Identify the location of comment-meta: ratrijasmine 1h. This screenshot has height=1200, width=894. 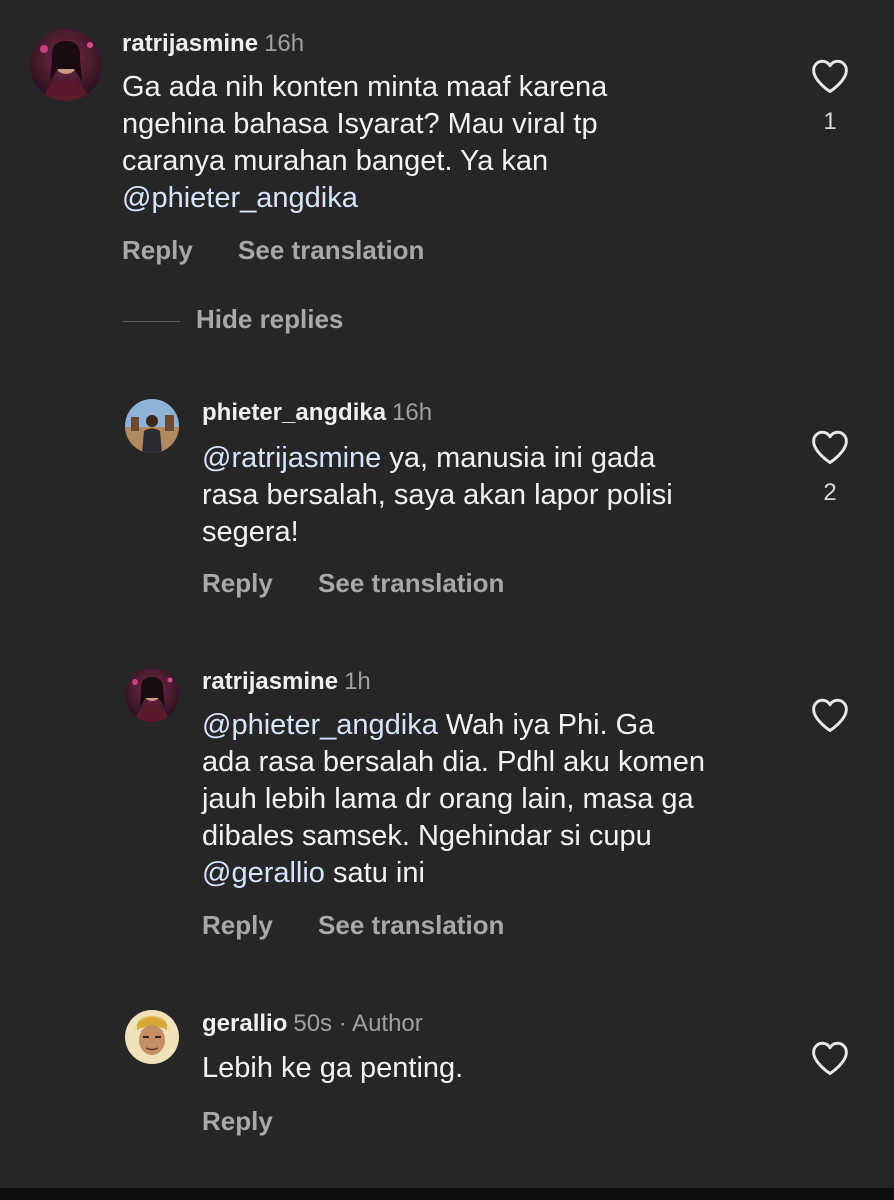
(286, 682).